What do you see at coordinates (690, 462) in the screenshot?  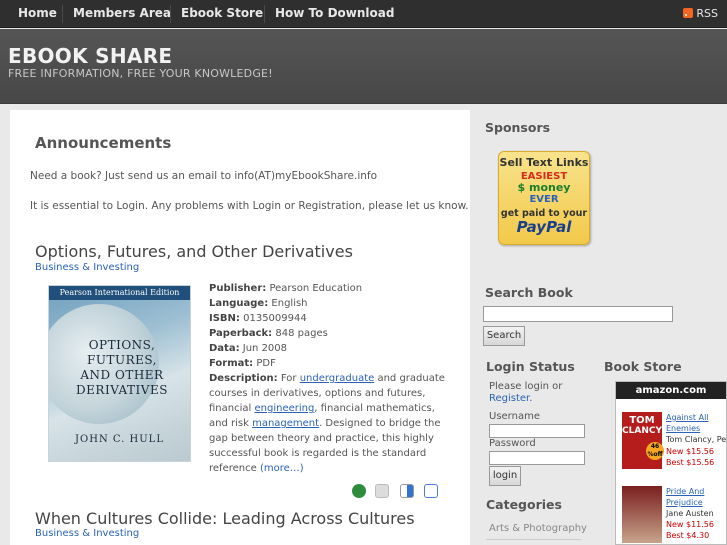 I see `book-best-price: Best $15.56` at bounding box center [690, 462].